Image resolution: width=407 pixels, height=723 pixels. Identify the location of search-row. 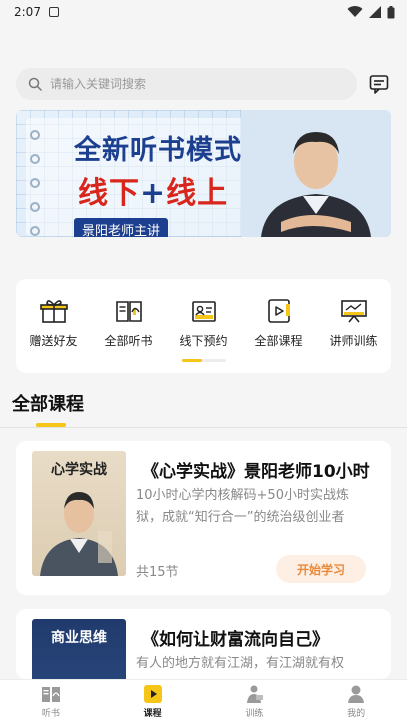
(203, 84).